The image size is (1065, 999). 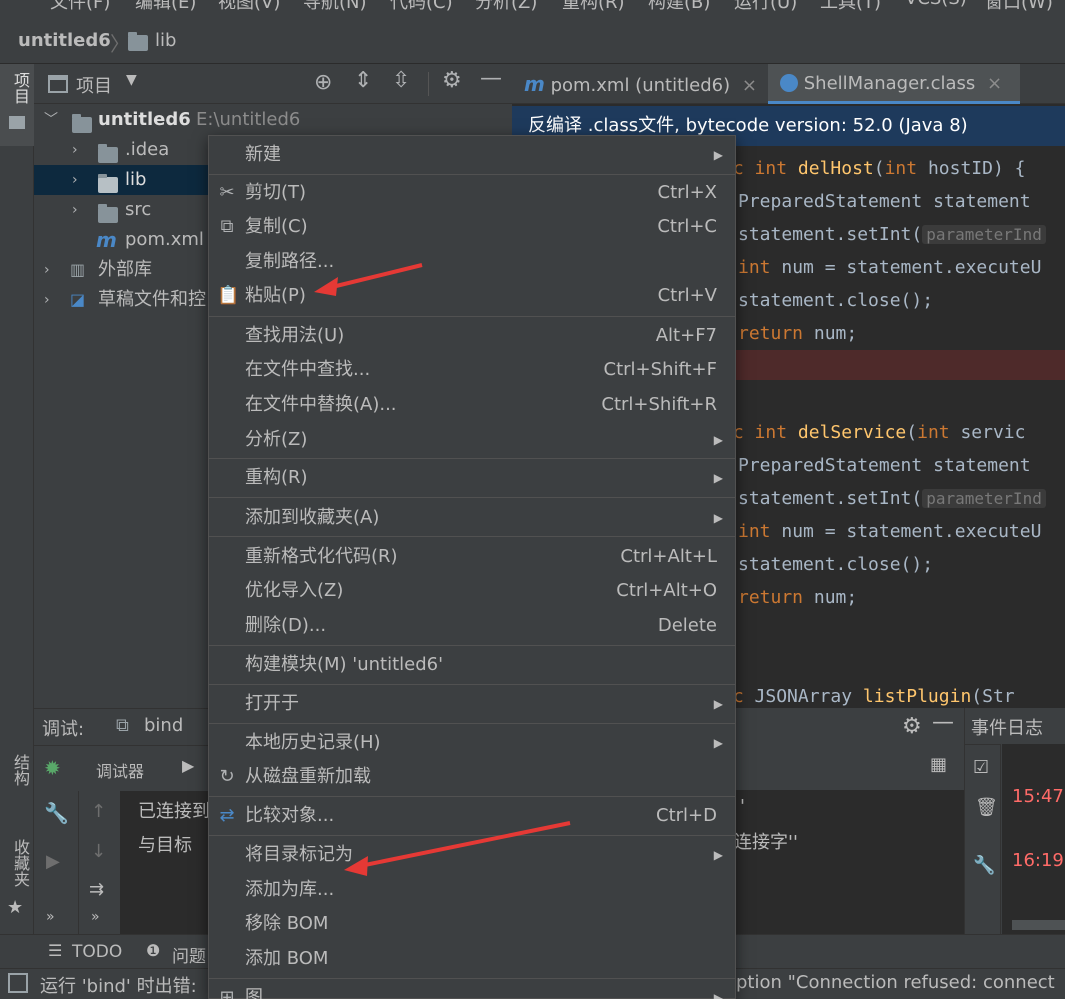 What do you see at coordinates (1007, 728) in the screenshot?
I see `event-log-title: 事件日志` at bounding box center [1007, 728].